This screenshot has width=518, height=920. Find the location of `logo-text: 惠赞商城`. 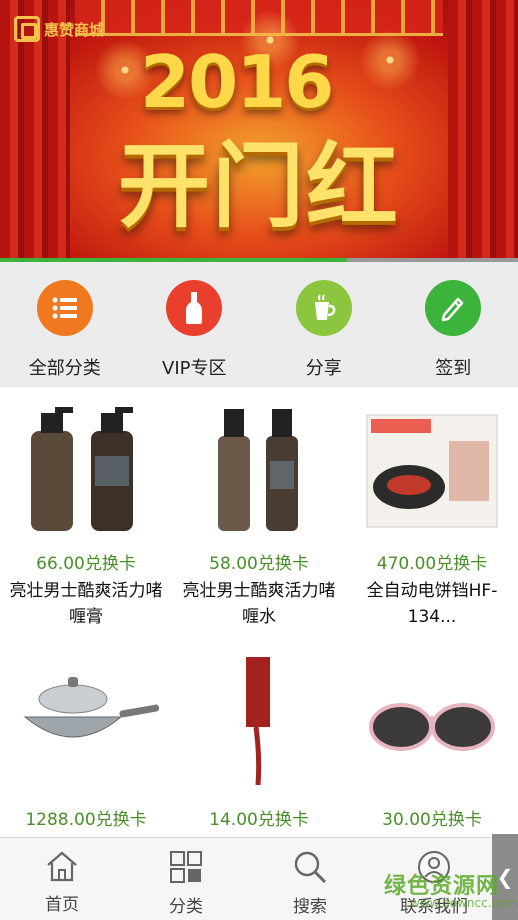

logo-text: 惠赞商城 is located at coordinates (74, 29).